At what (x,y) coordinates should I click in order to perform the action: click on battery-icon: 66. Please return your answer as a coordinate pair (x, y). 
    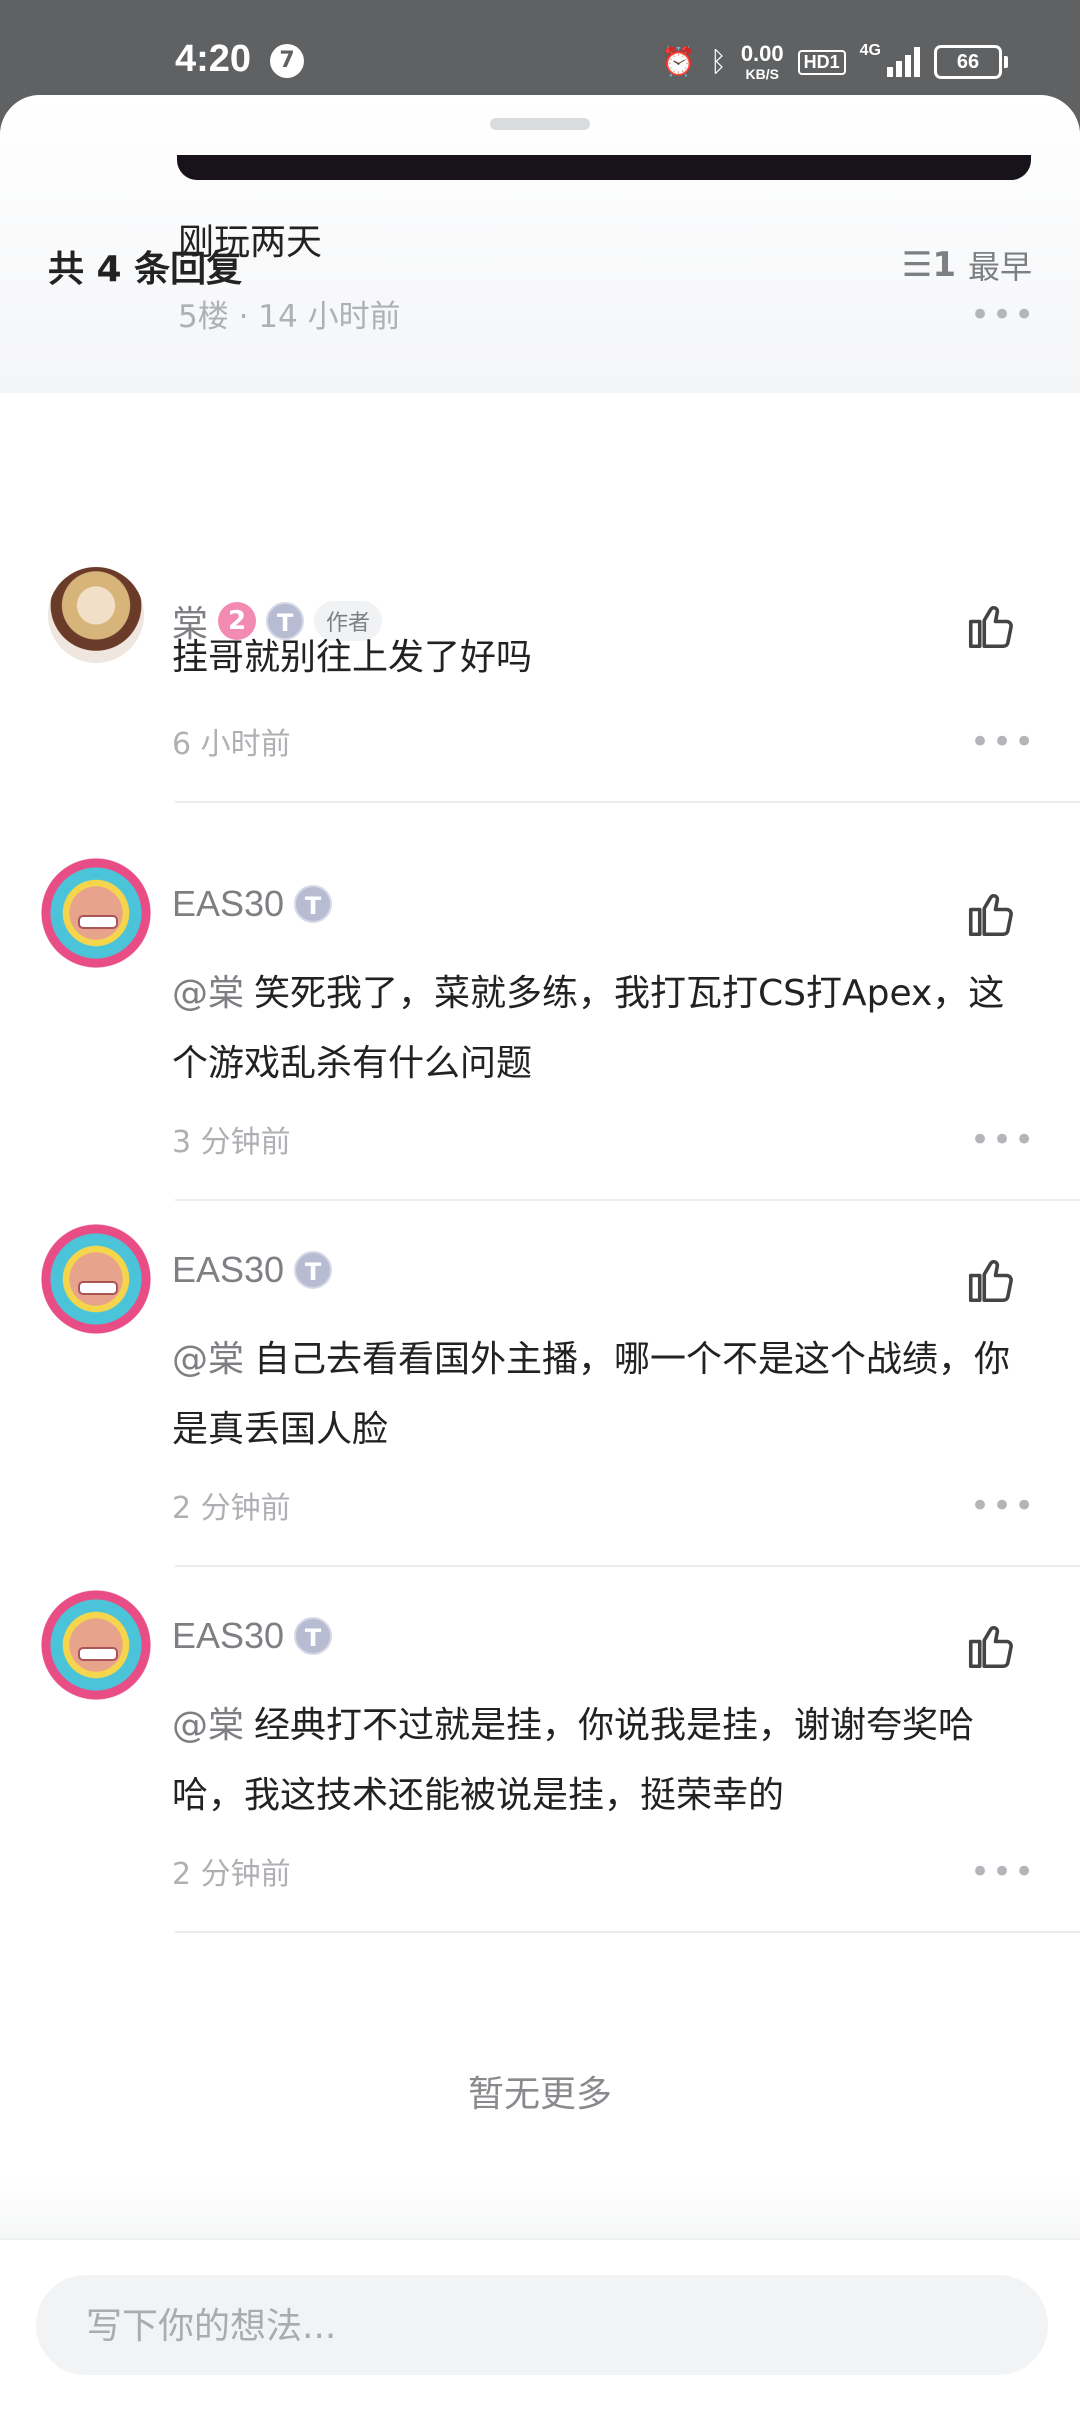
    Looking at the image, I should click on (971, 62).